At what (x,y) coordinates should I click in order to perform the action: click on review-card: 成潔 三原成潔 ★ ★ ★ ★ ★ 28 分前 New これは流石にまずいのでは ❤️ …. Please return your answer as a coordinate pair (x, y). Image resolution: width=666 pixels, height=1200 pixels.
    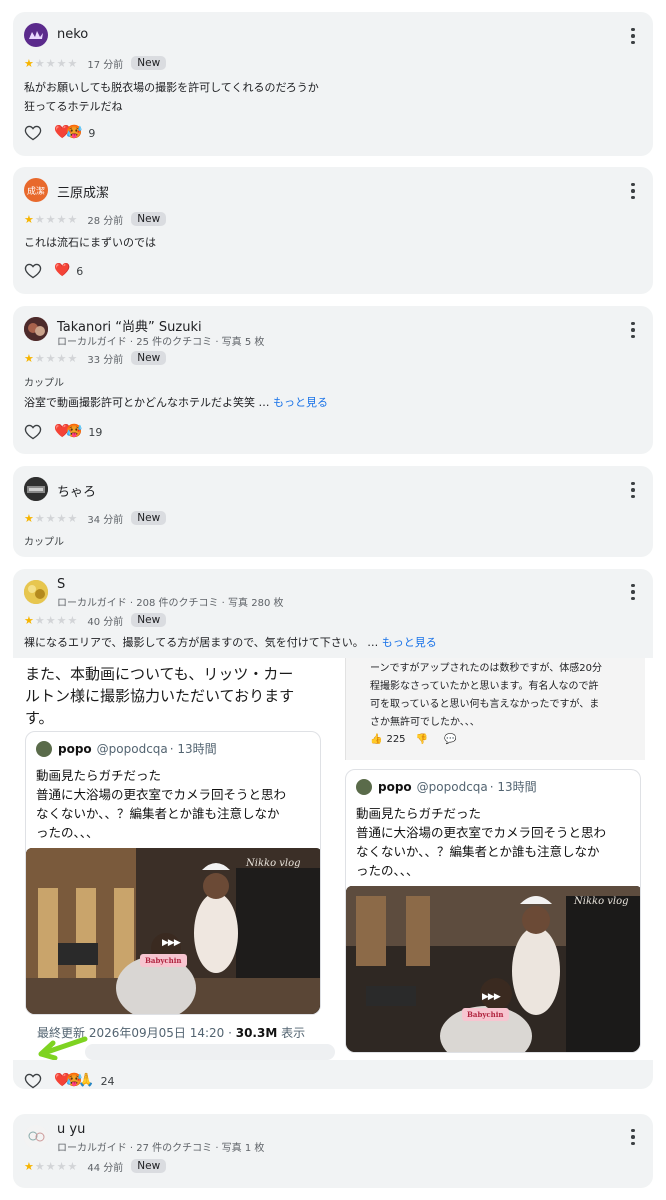
    Looking at the image, I should click on (333, 230).